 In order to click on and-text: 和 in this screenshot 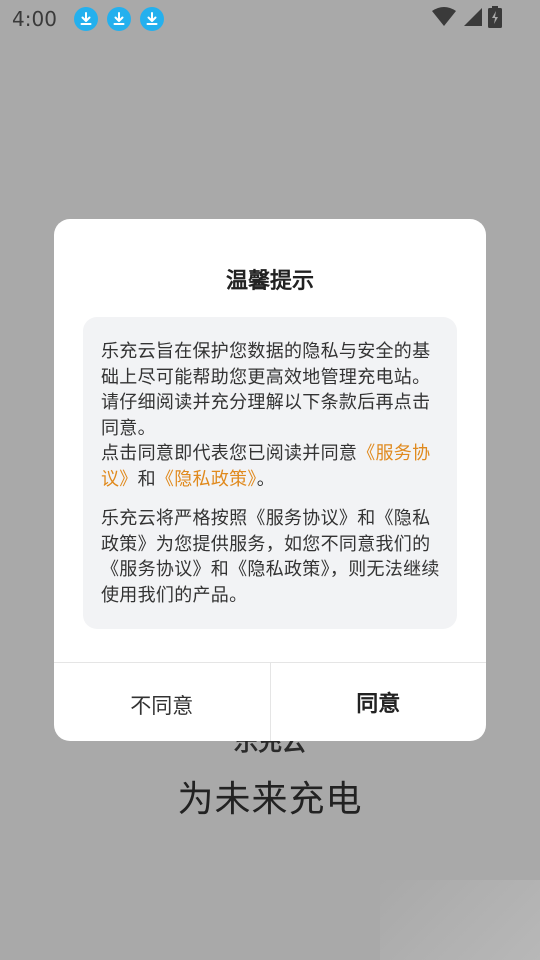, I will do `click(146, 479)`.